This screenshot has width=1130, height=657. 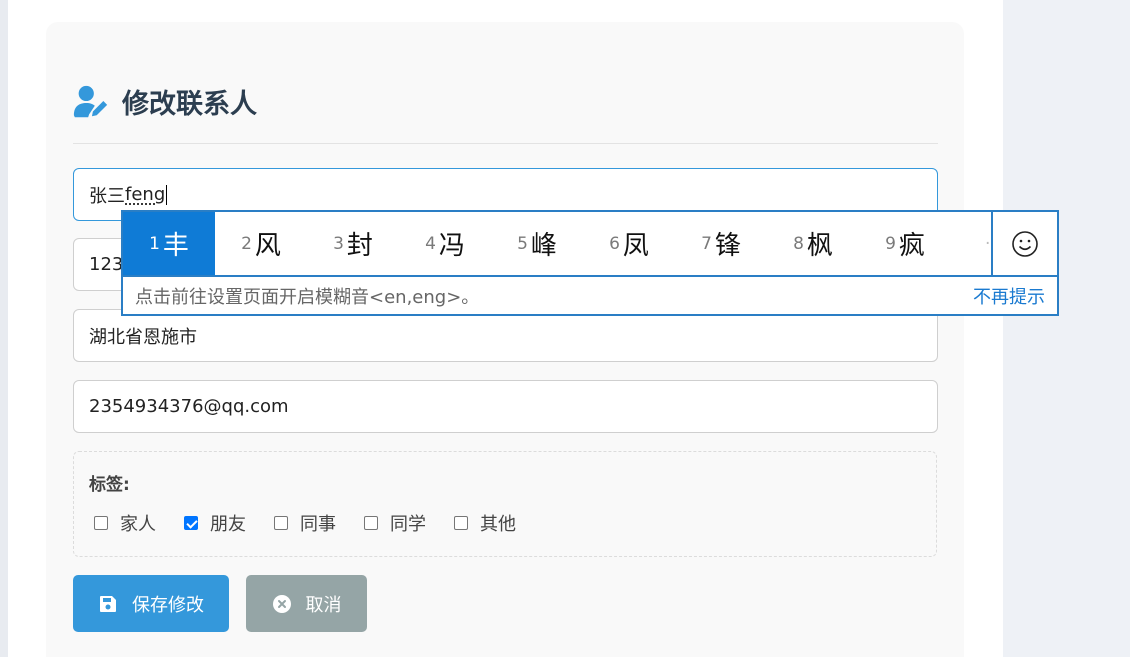 I want to click on name-value: 张三, so click(x=107, y=196).